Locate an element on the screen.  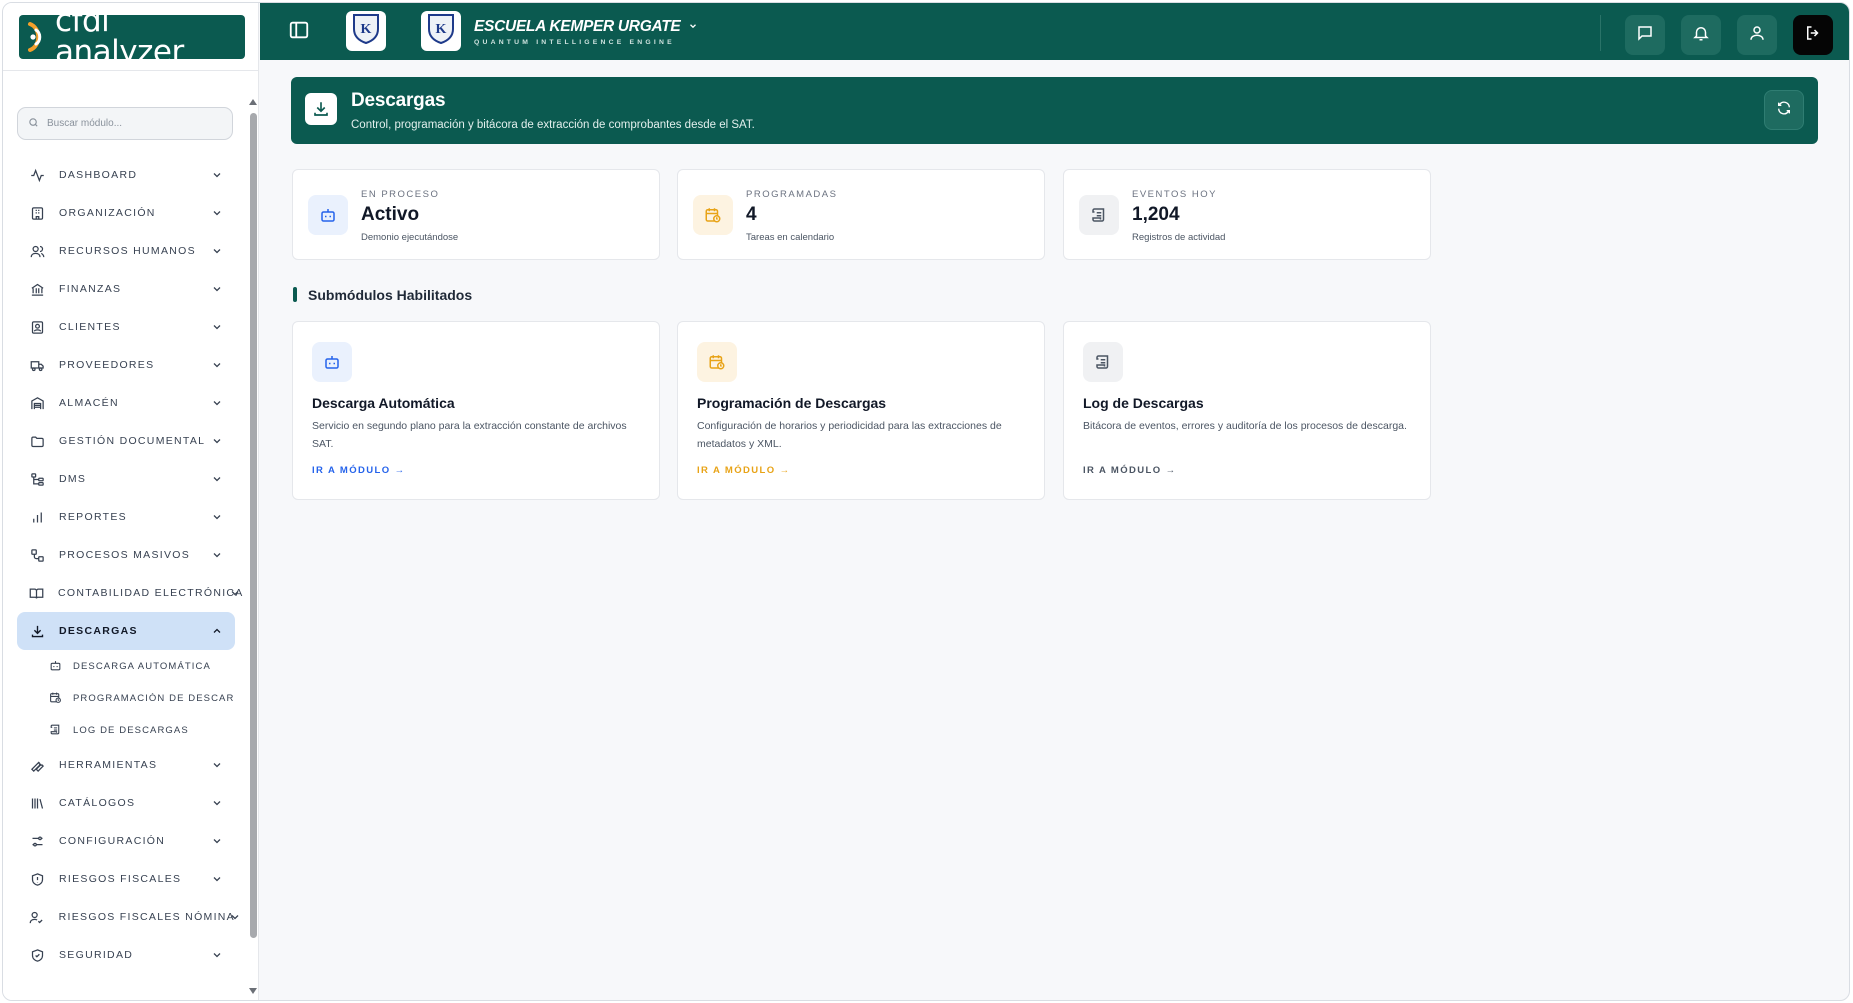
logout-button is located at coordinates (1813, 35).